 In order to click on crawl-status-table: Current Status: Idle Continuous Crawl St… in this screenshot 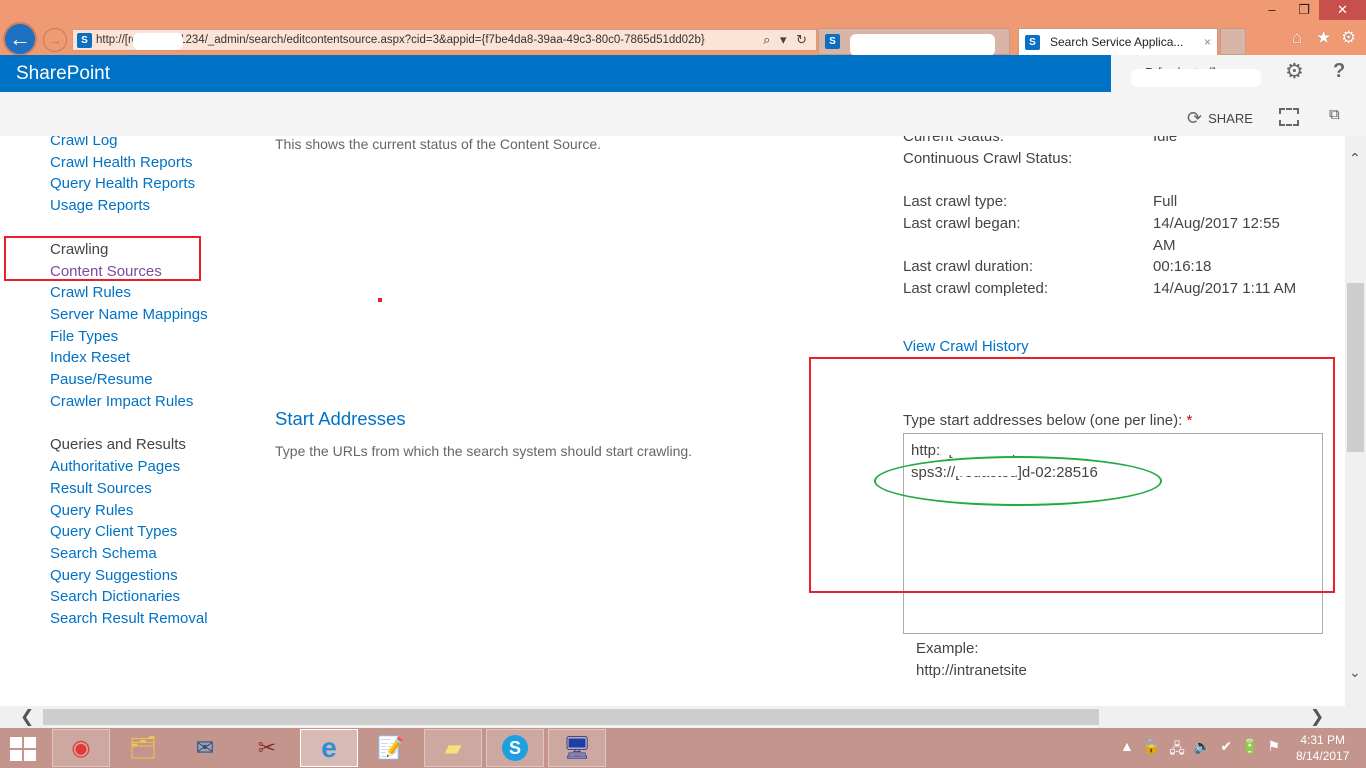, I will do `click(1113, 218)`.